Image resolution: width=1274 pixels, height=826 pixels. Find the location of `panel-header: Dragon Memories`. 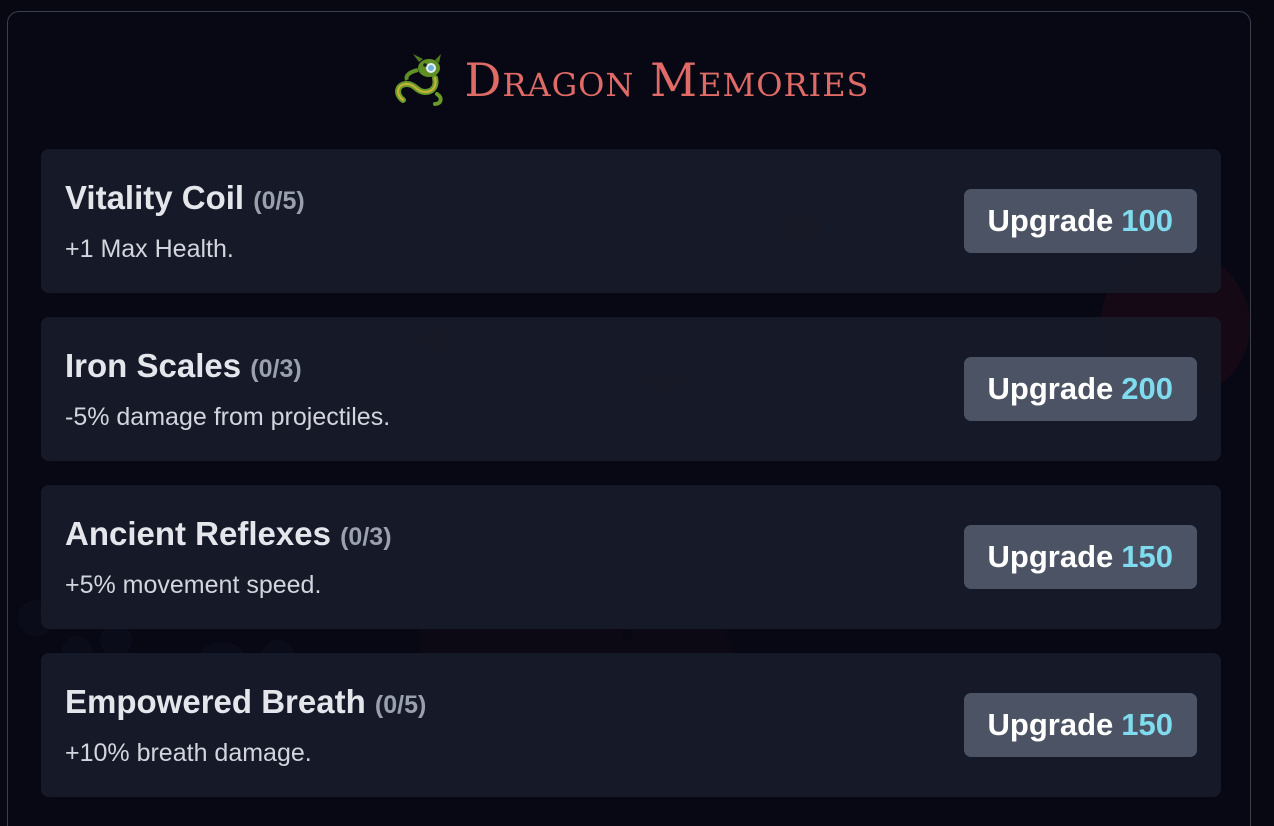

panel-header: Dragon Memories is located at coordinates (629, 80).